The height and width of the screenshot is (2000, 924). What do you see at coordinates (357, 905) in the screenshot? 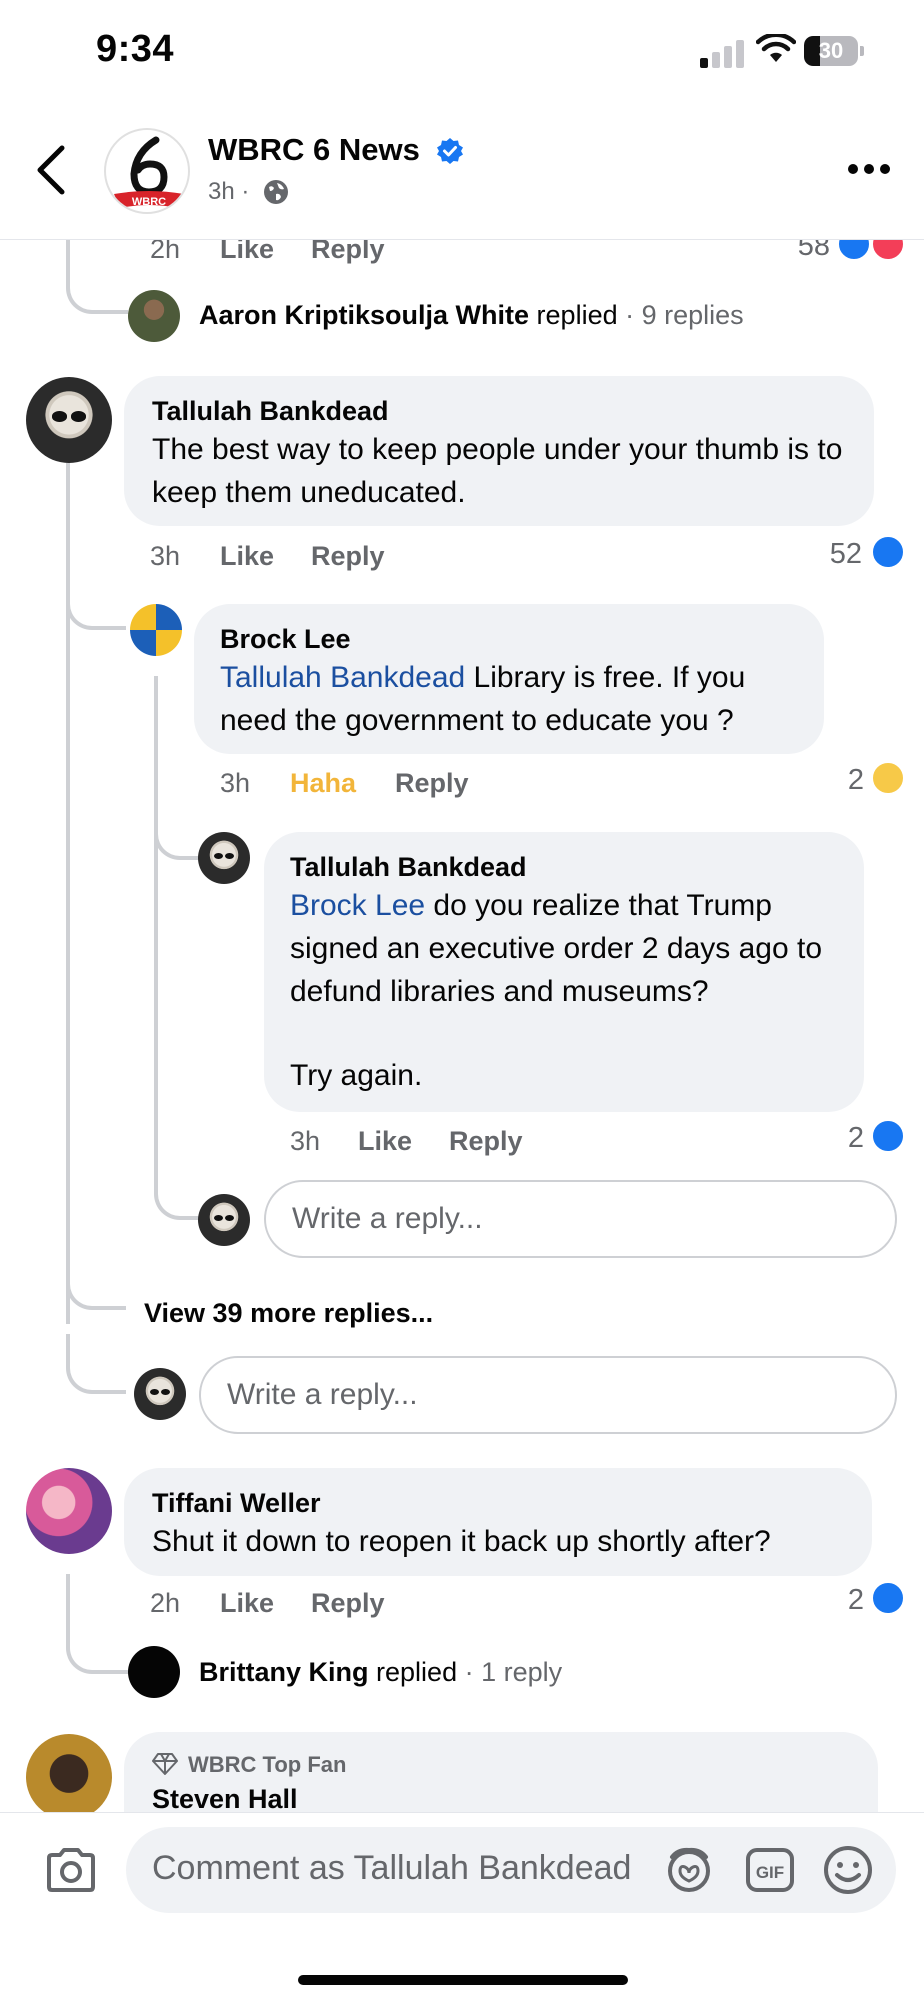
I see `mention-link: Brock Lee` at bounding box center [357, 905].